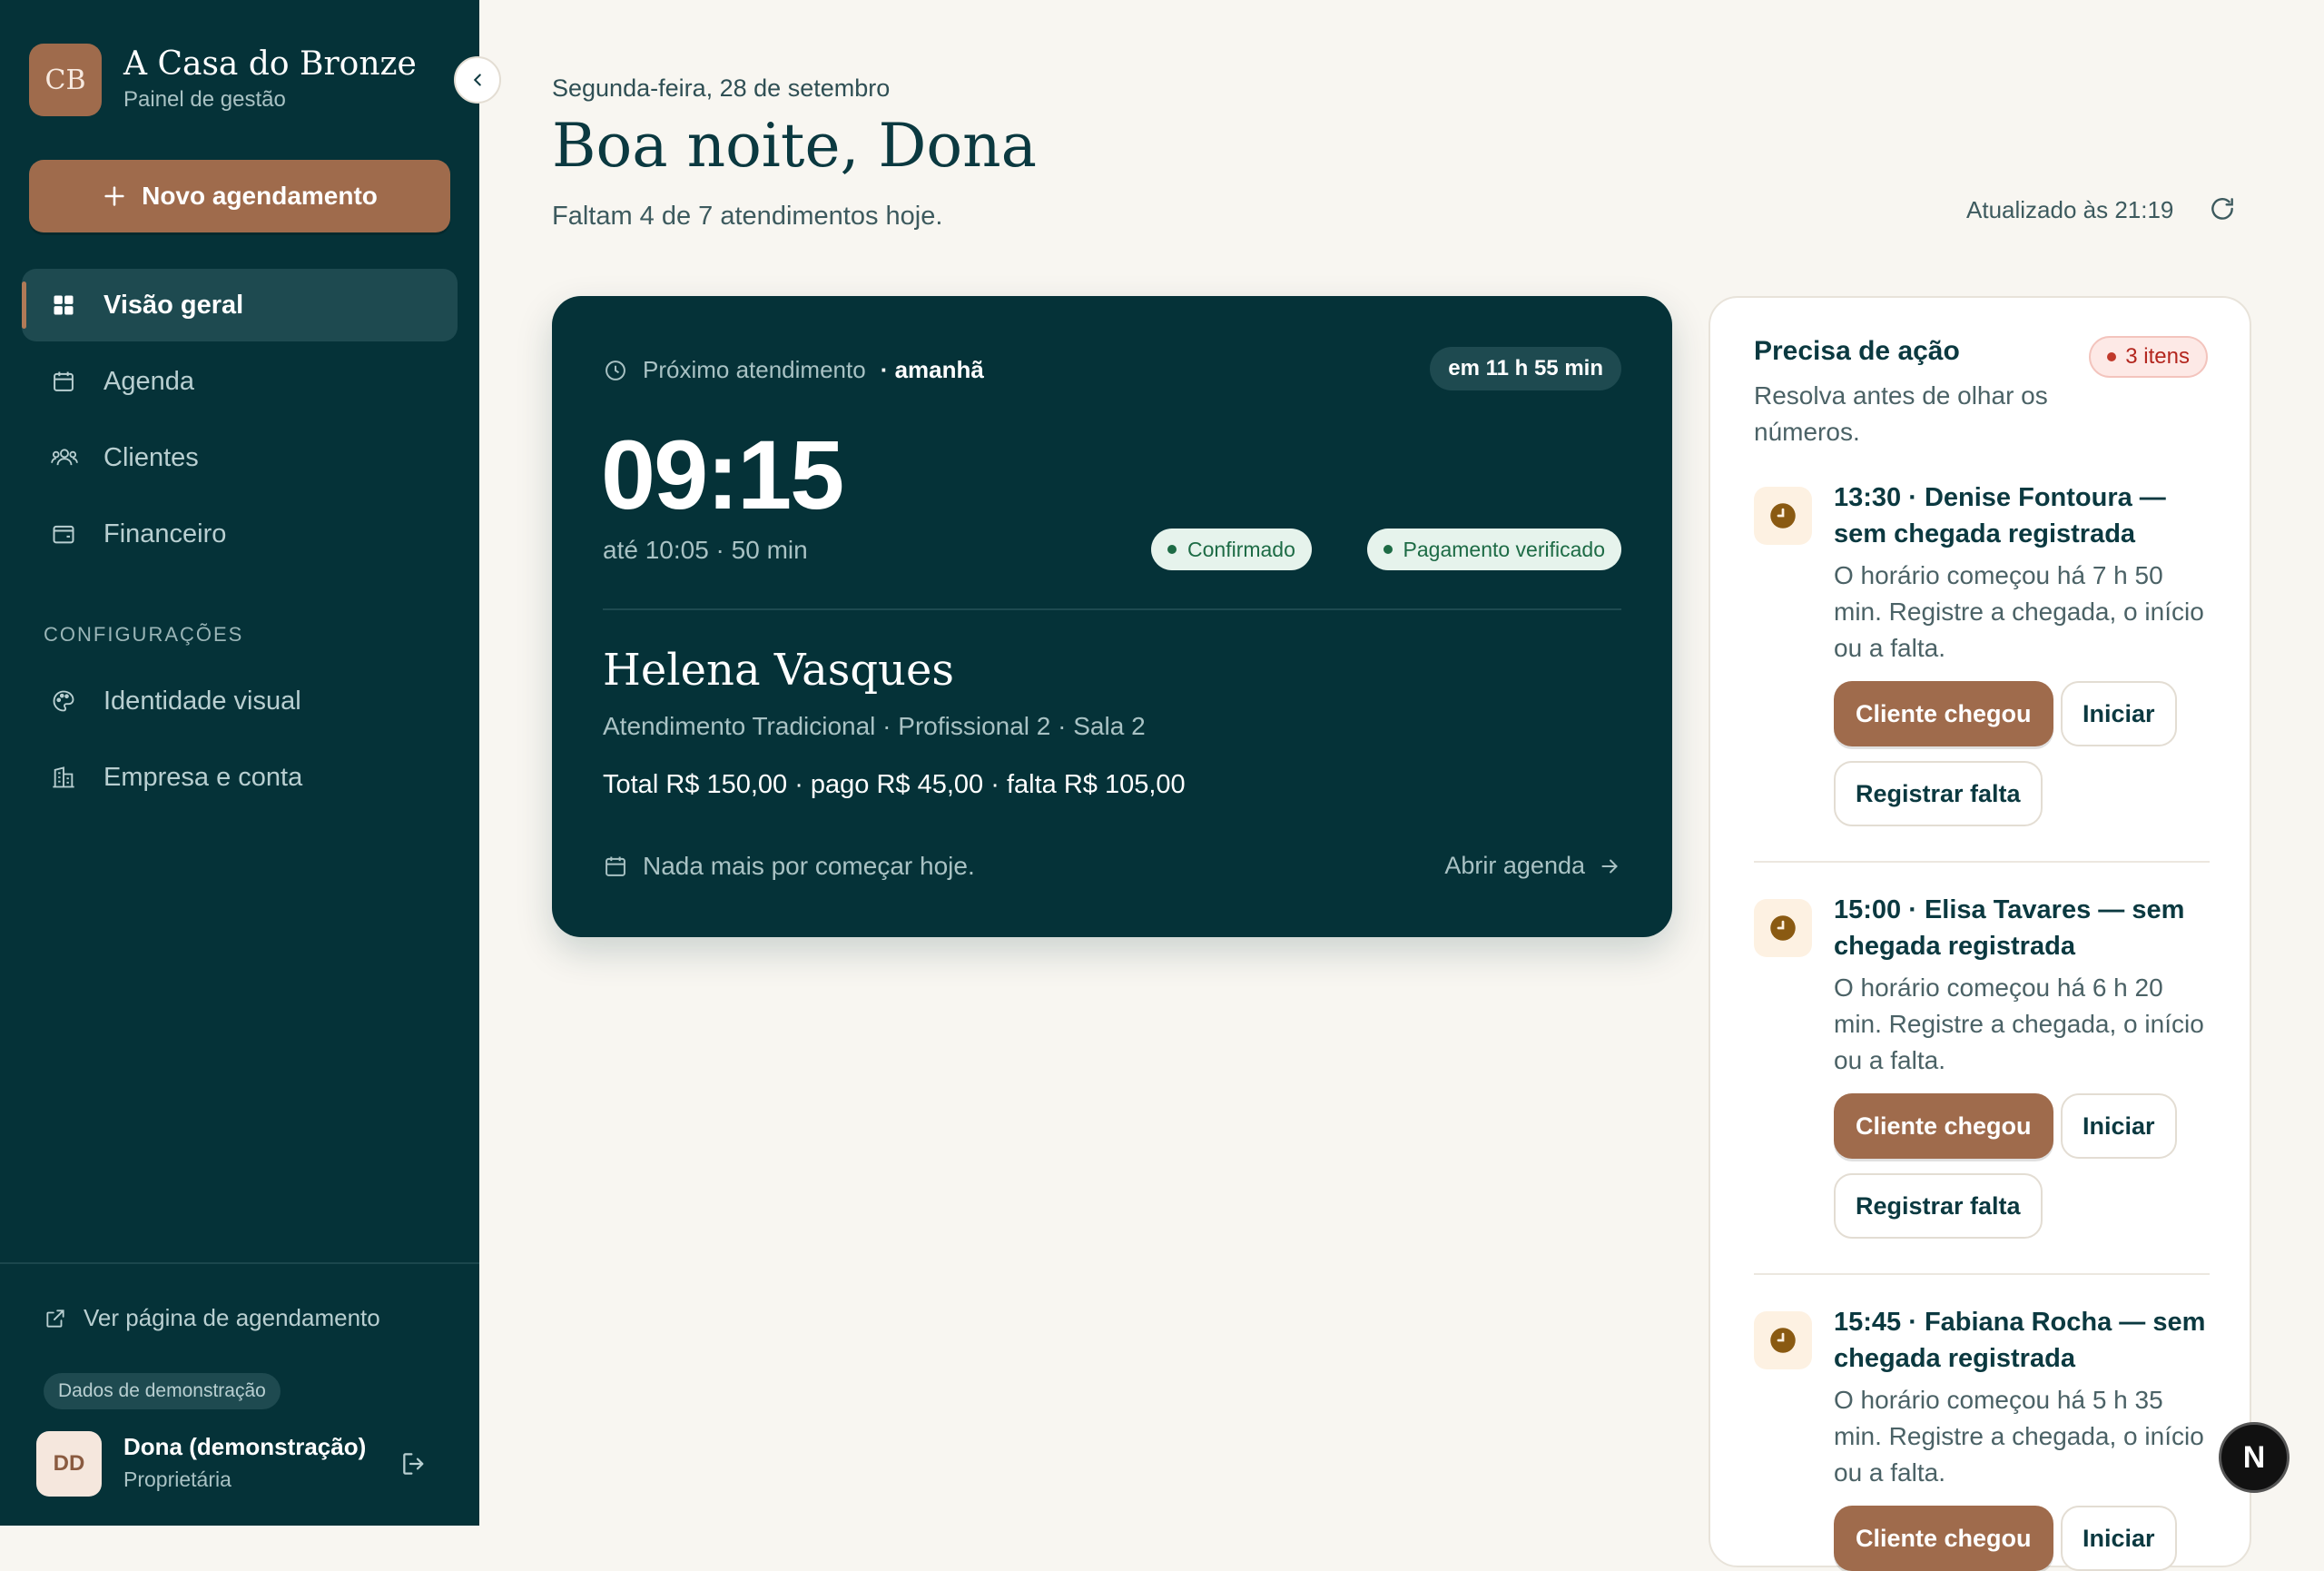 The image size is (2324, 1571). I want to click on brand-name: A Casa do Bronze, so click(270, 64).